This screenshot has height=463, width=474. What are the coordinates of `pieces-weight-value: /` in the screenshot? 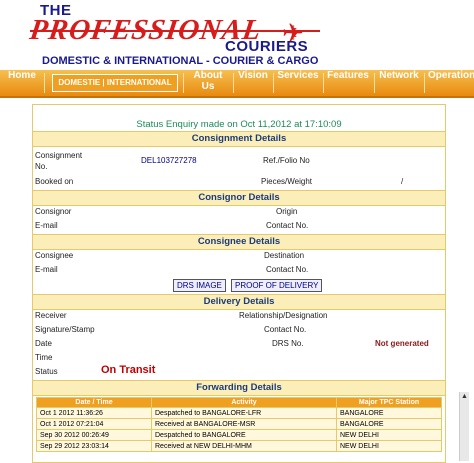 It's located at (402, 181).